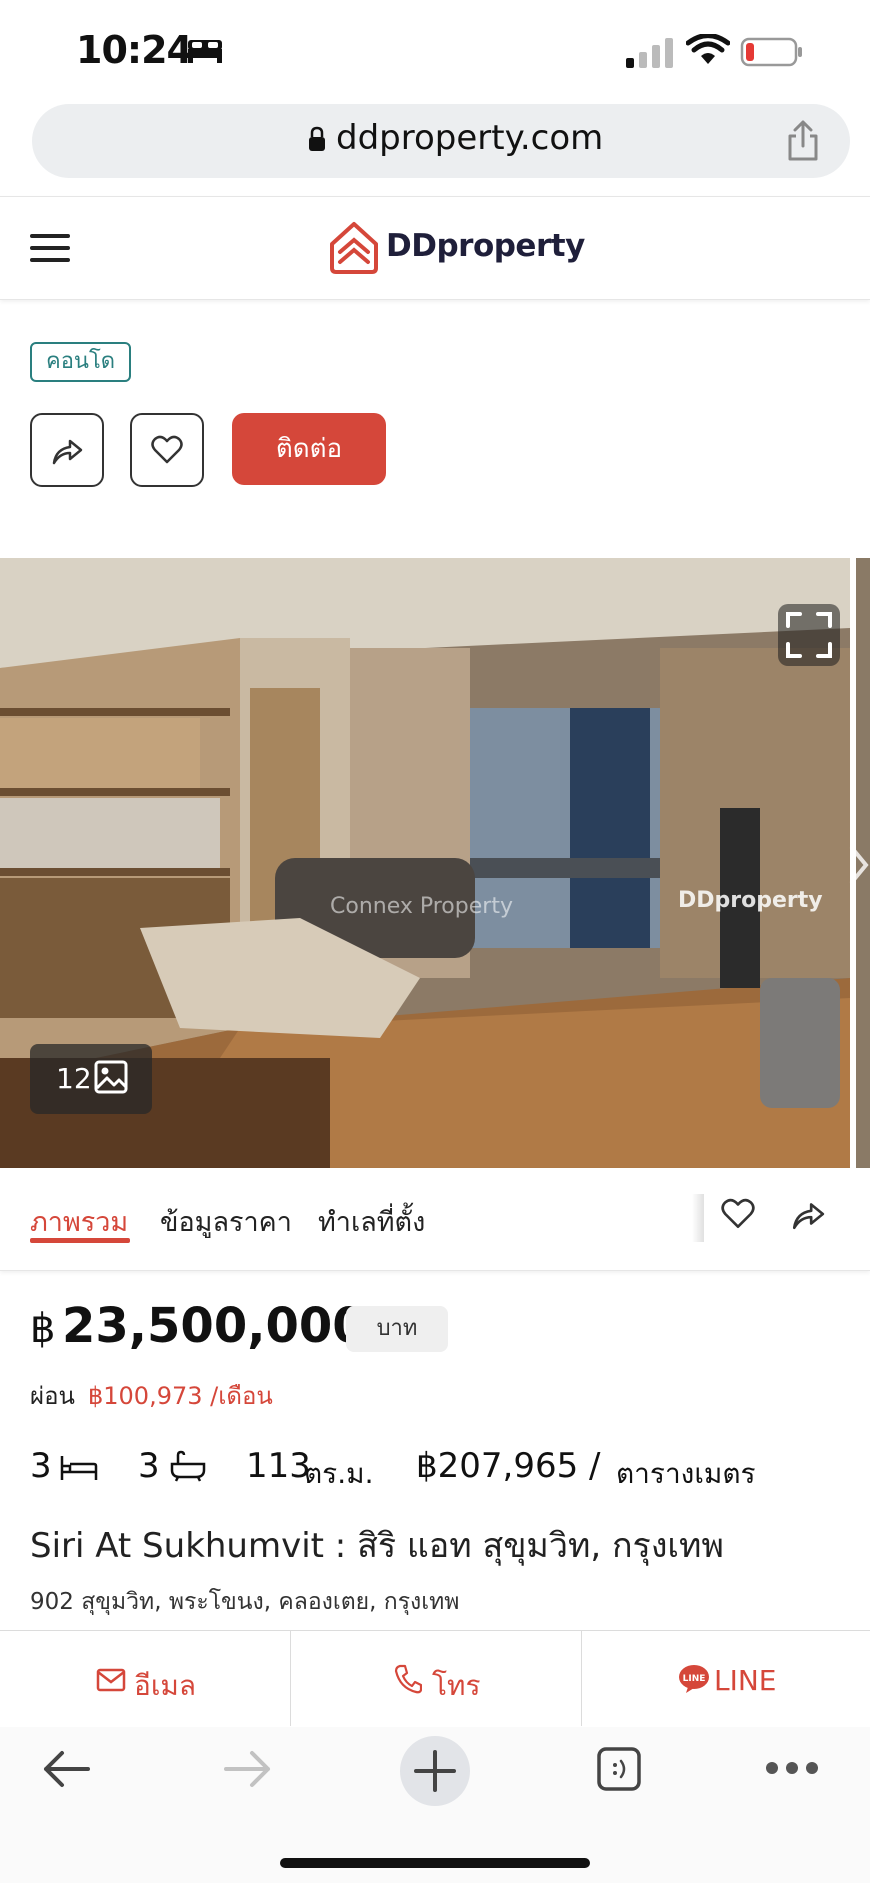  I want to click on battery-icon, so click(771, 52).